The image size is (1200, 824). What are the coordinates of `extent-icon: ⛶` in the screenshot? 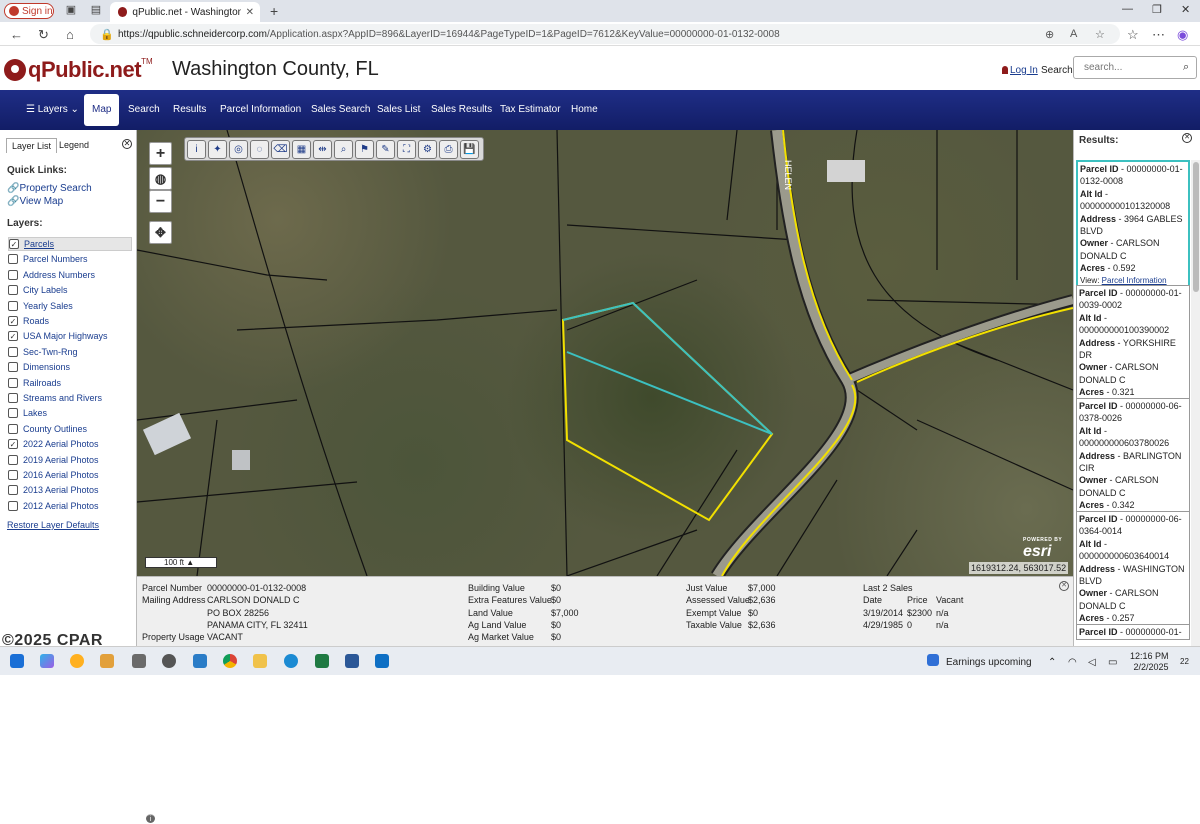 It's located at (406, 149).